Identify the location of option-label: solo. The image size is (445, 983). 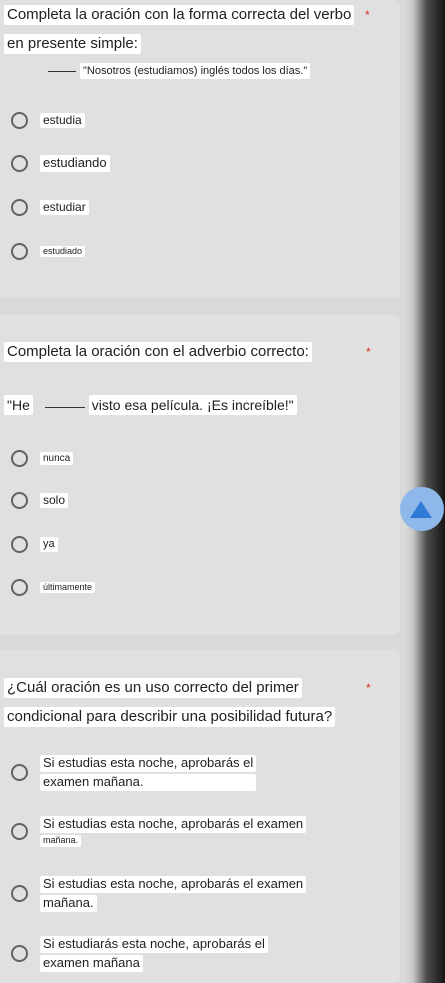
(54, 500).